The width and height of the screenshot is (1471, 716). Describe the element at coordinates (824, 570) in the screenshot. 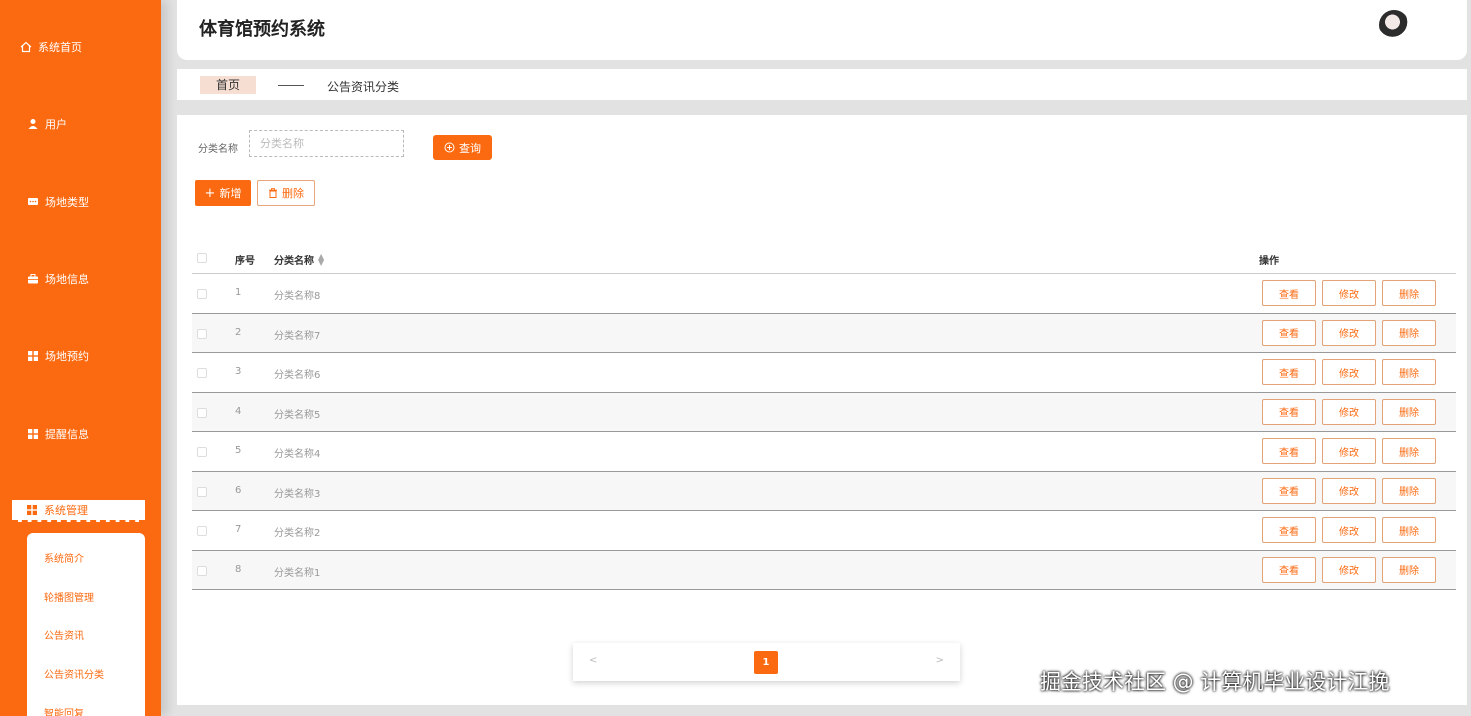

I see `table-row: 8 分类名称1 查看 修改 删除` at that location.